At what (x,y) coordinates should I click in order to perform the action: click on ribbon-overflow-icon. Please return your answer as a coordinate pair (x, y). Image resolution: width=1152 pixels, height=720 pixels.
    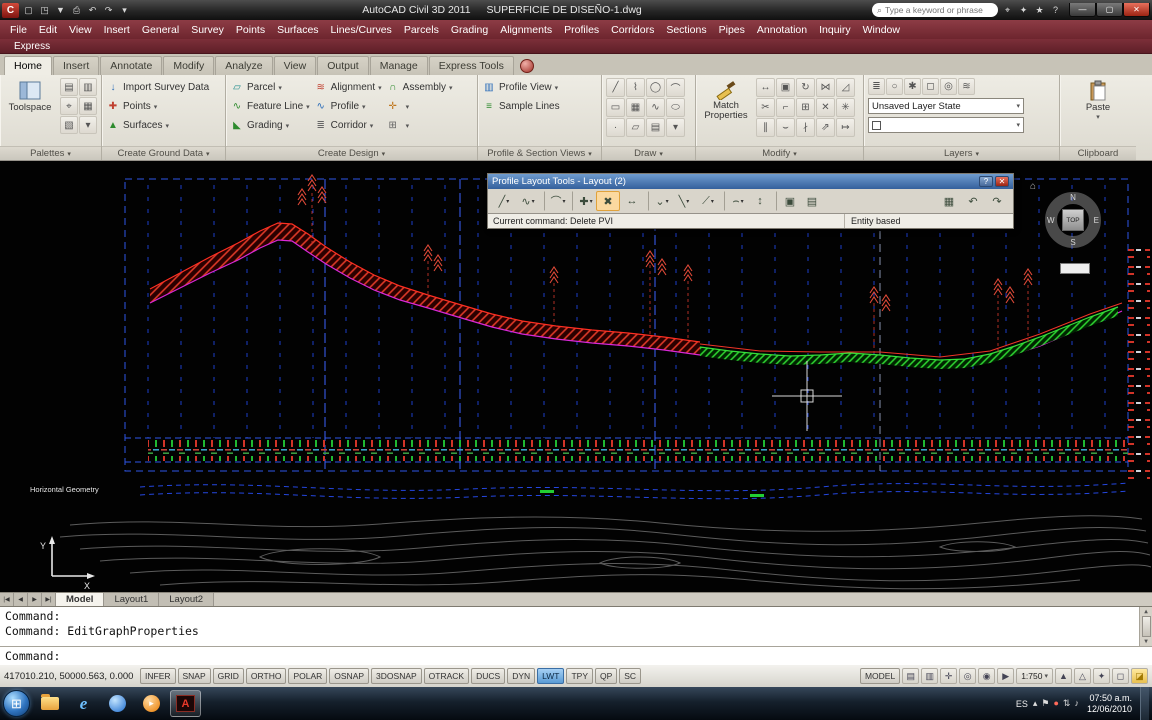
    Looking at the image, I should click on (526, 66).